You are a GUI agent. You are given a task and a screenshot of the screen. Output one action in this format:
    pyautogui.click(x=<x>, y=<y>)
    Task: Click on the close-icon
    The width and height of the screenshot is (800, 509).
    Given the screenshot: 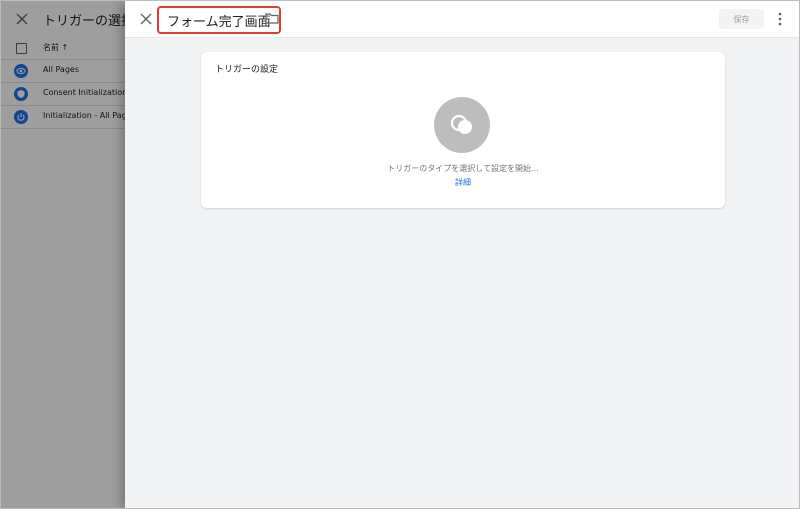 What is the action you would take?
    pyautogui.click(x=146, y=19)
    